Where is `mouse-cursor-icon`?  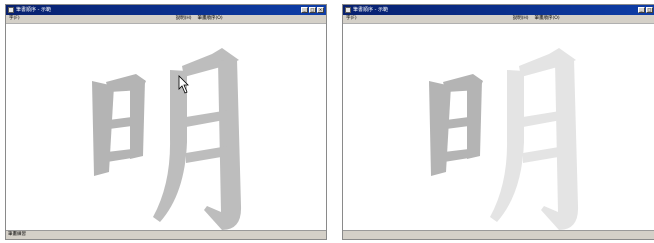 mouse-cursor-icon is located at coordinates (183, 84).